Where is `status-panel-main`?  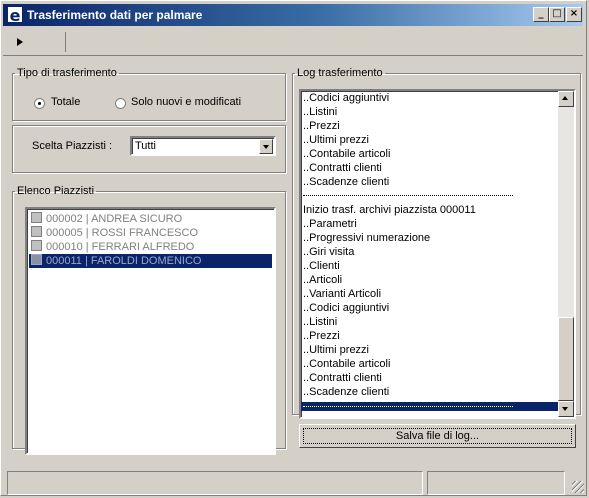
status-panel-main is located at coordinates (215, 483).